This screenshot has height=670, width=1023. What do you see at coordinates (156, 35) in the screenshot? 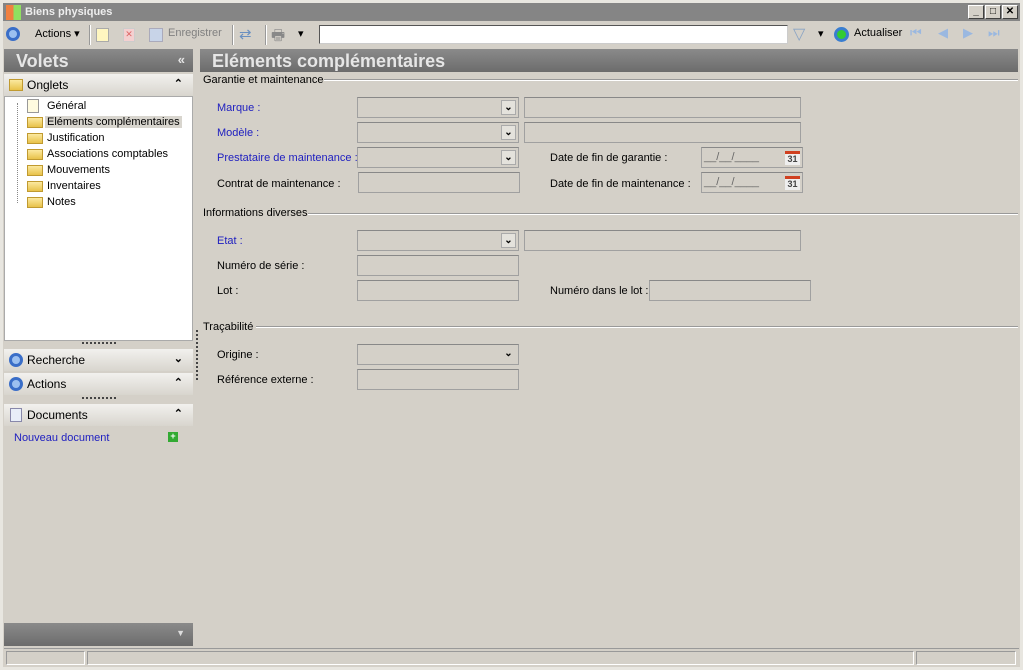
I see `save-icon` at bounding box center [156, 35].